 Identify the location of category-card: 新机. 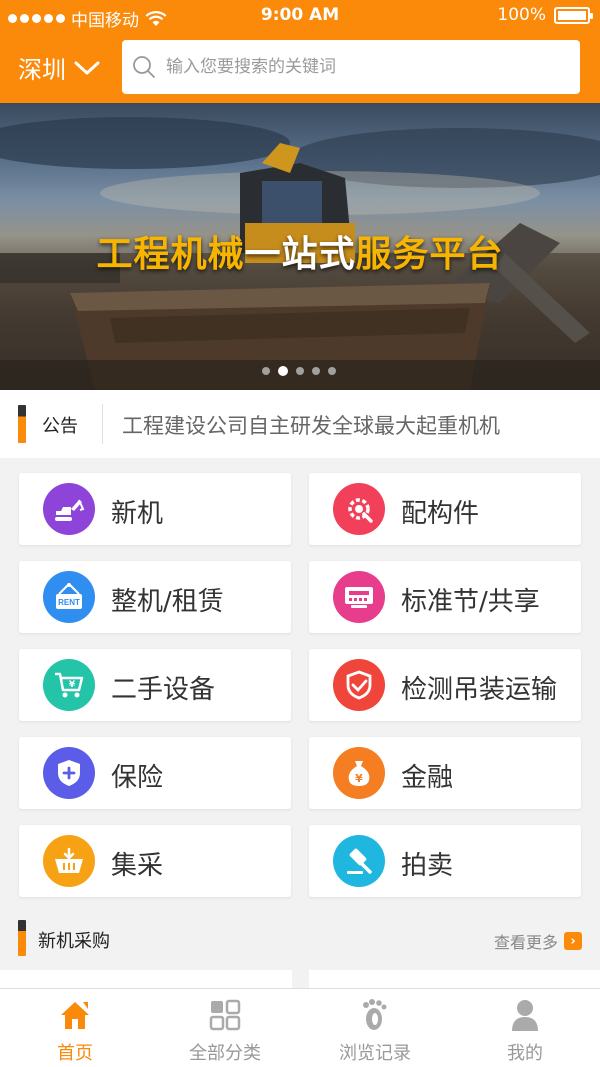
(155, 509).